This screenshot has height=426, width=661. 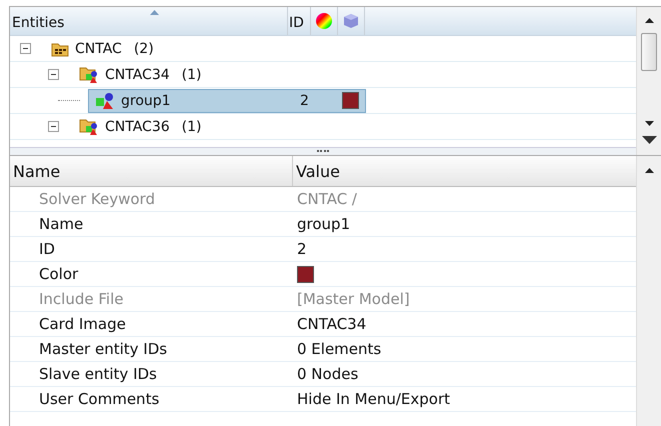 What do you see at coordinates (302, 249) in the screenshot?
I see `property-value: 2` at bounding box center [302, 249].